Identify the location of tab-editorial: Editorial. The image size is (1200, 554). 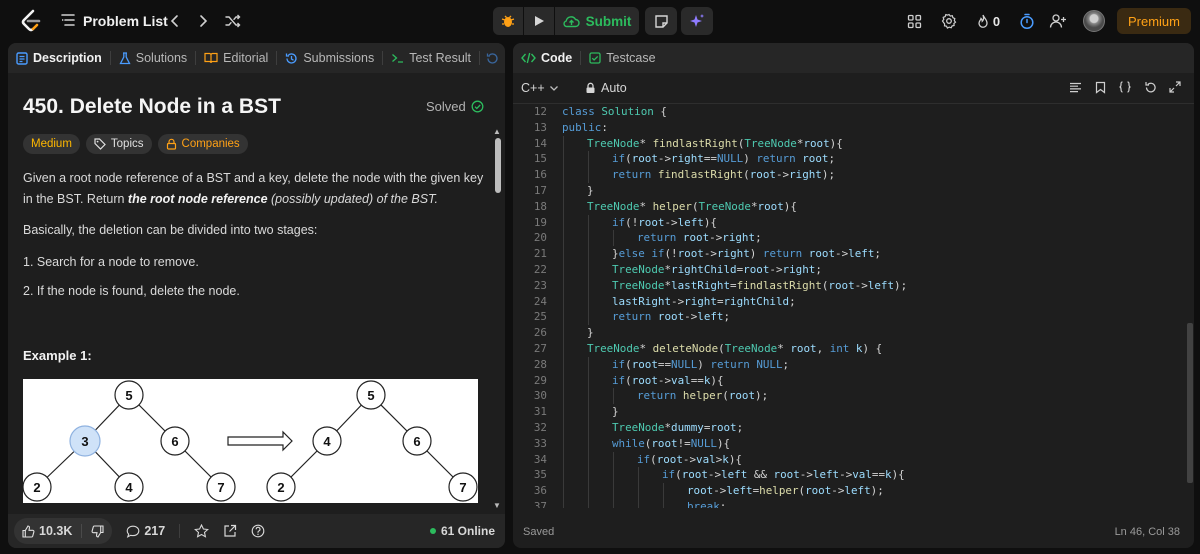
(236, 58).